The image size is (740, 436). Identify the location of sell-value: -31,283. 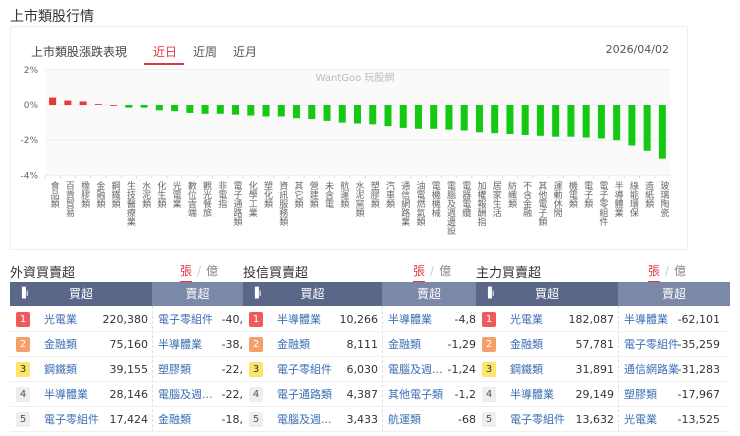
(698, 369).